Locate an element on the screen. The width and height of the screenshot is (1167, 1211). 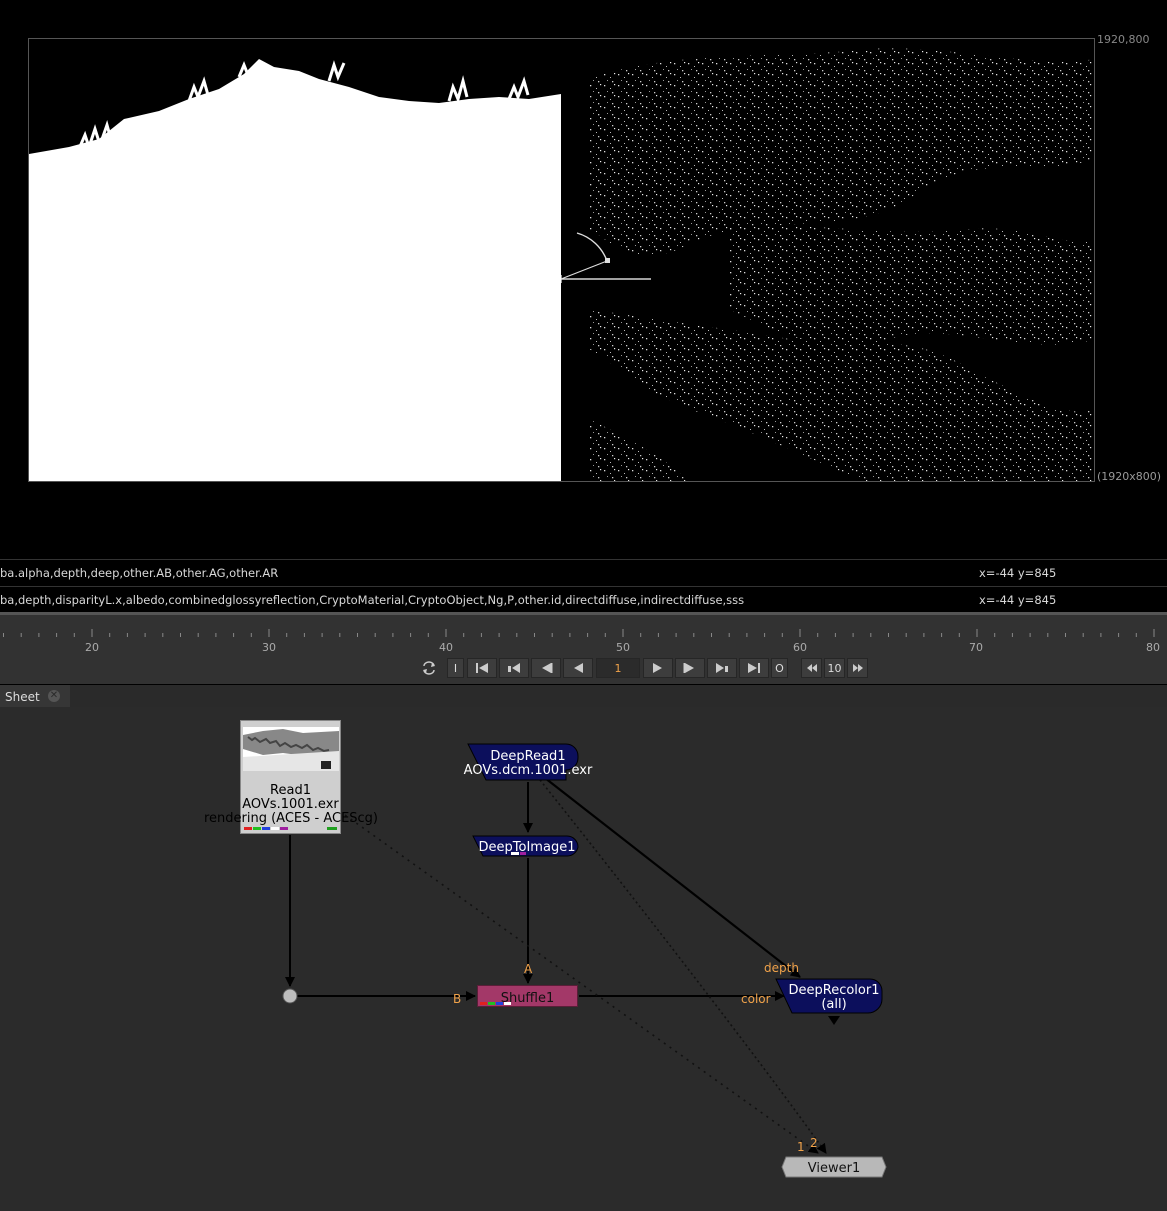
dot-node is located at coordinates (290, 996).